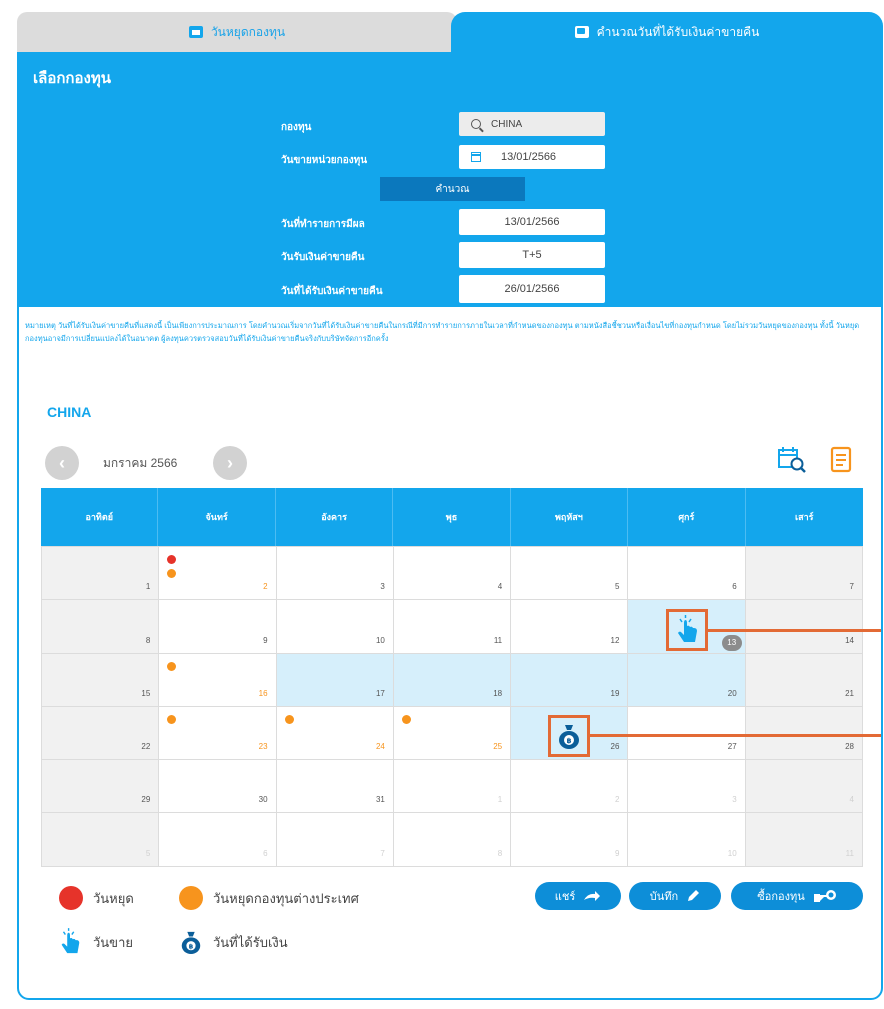 The height and width of the screenshot is (1009, 884). What do you see at coordinates (804, 627) in the screenshot?
I see `calendar-day-cell: 14` at bounding box center [804, 627].